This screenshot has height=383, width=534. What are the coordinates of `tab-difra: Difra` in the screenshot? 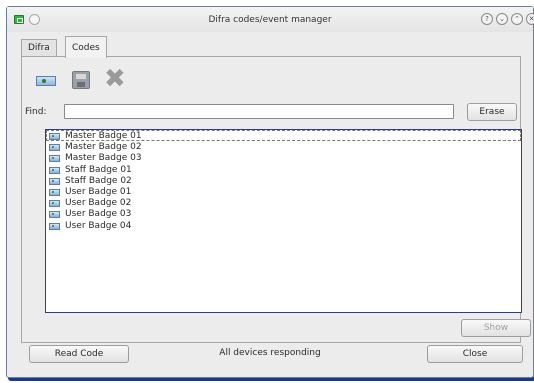 It's located at (39, 48).